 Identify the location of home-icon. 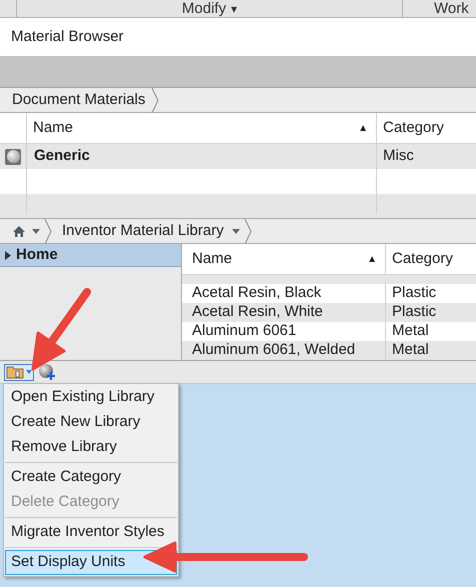
(19, 231).